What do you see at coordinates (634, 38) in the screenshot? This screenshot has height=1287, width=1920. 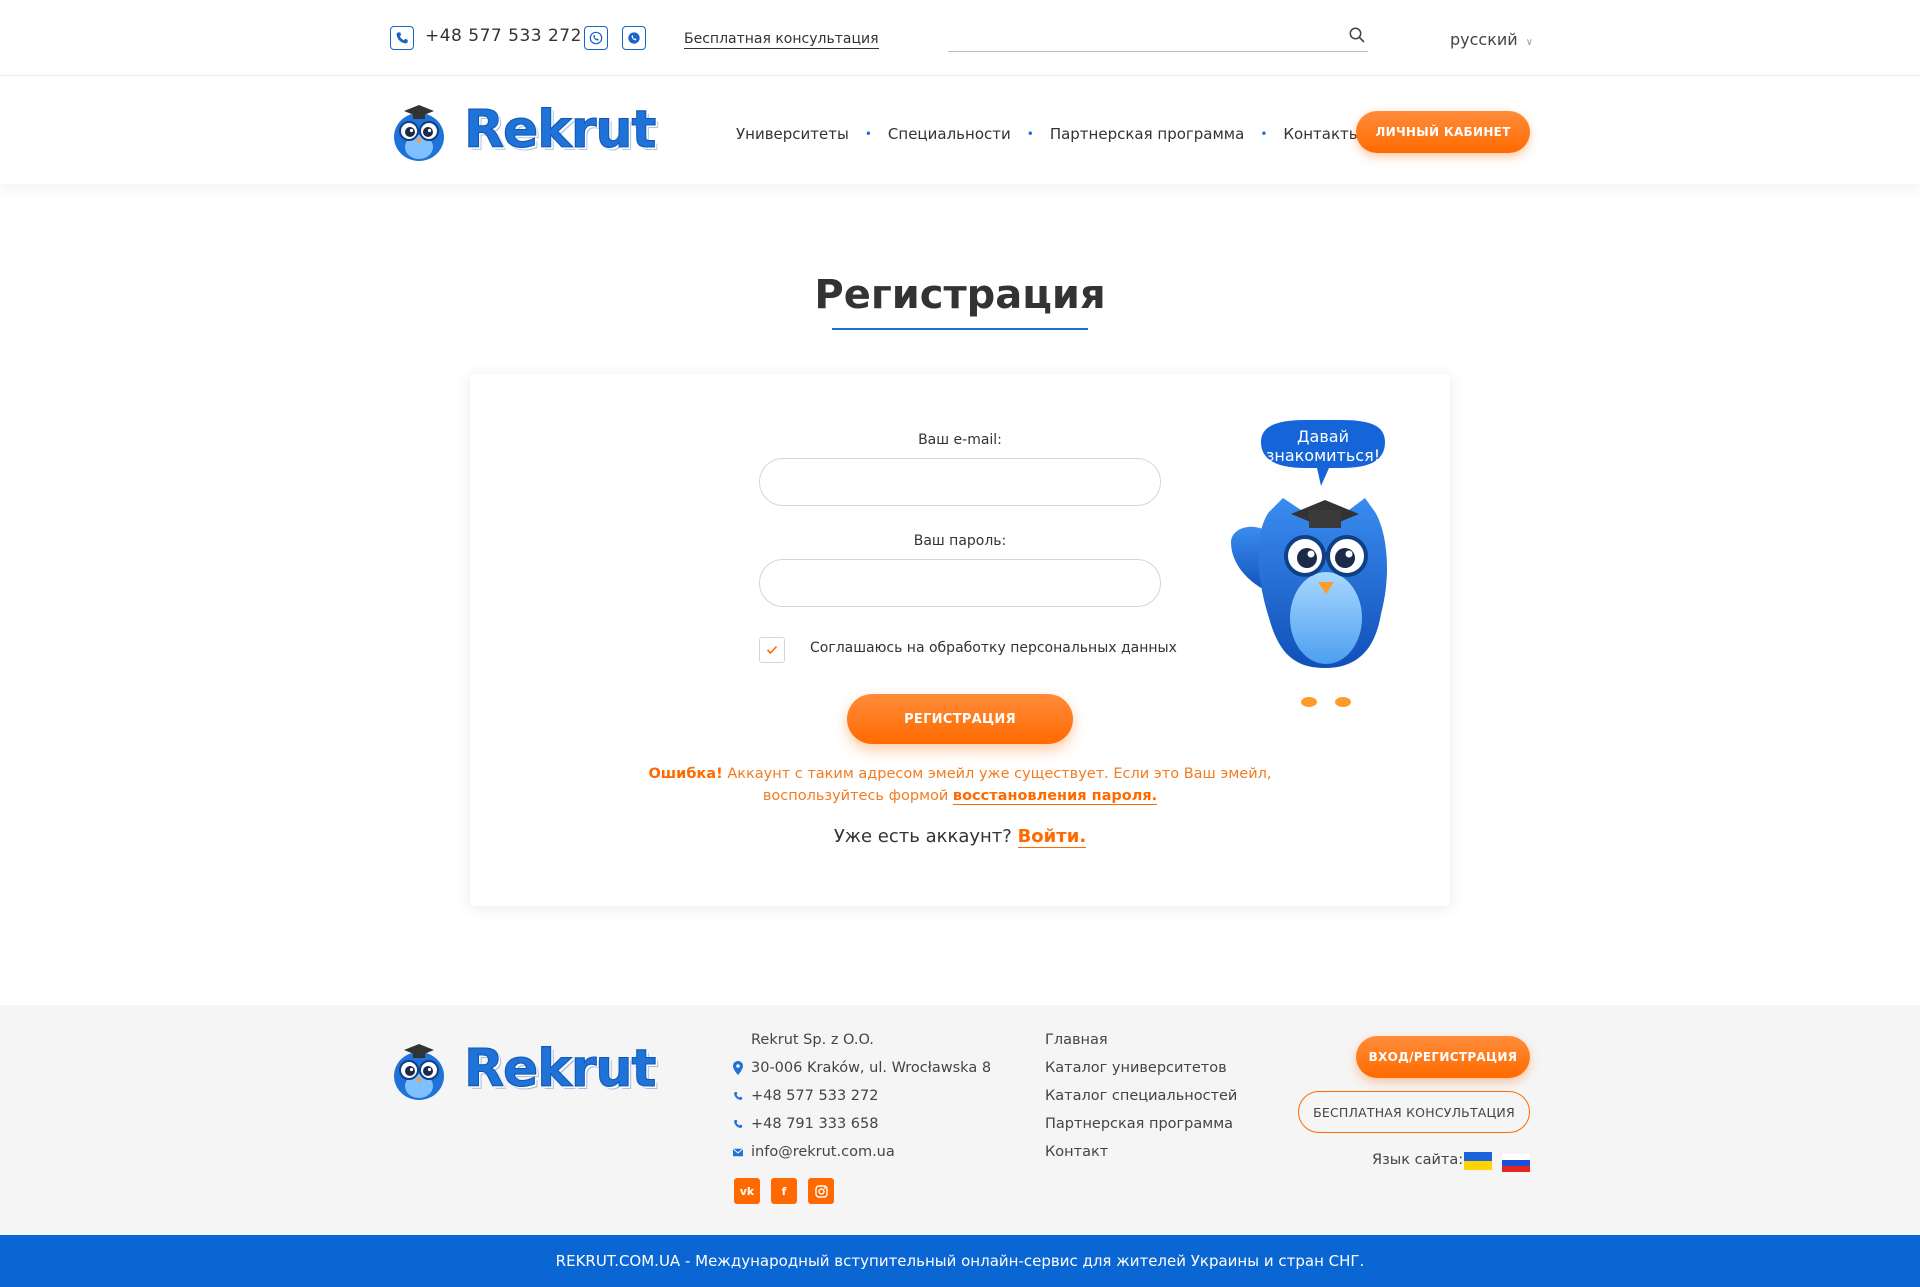 I see `whatsapp-icon` at bounding box center [634, 38].